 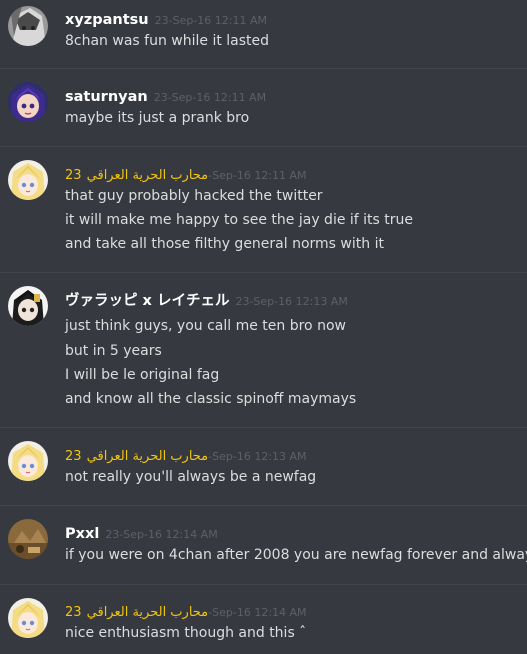 What do you see at coordinates (161, 534) in the screenshot?
I see `timestamp: 23-Sep-16 12:14 AM` at bounding box center [161, 534].